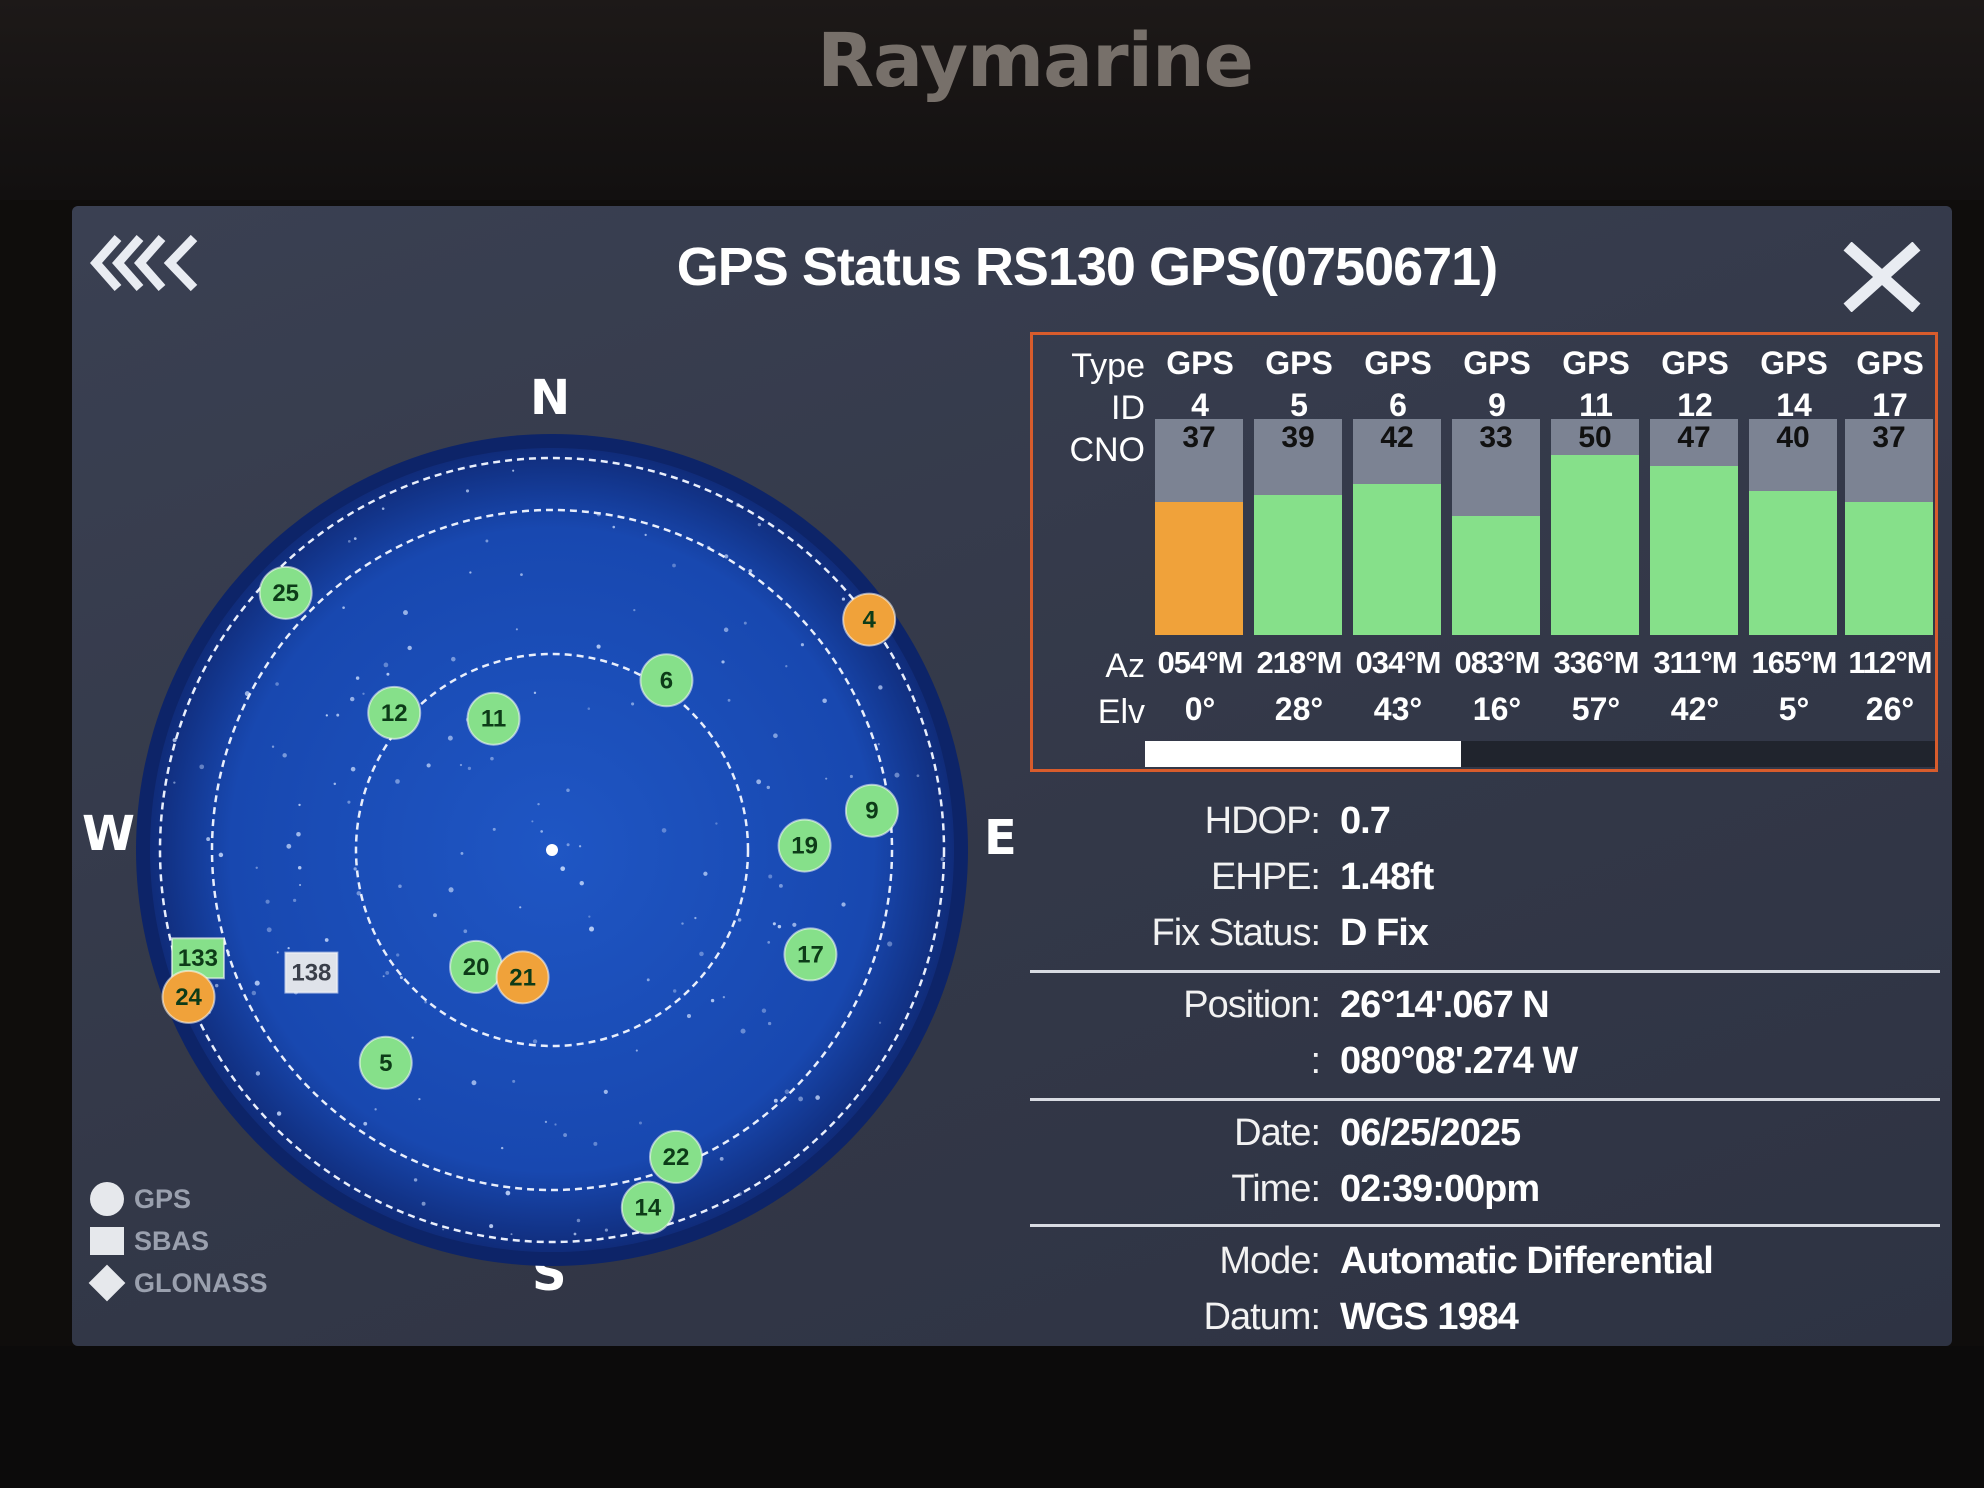  I want to click on datum-row: Datum: WGS 1984, so click(1485, 1321).